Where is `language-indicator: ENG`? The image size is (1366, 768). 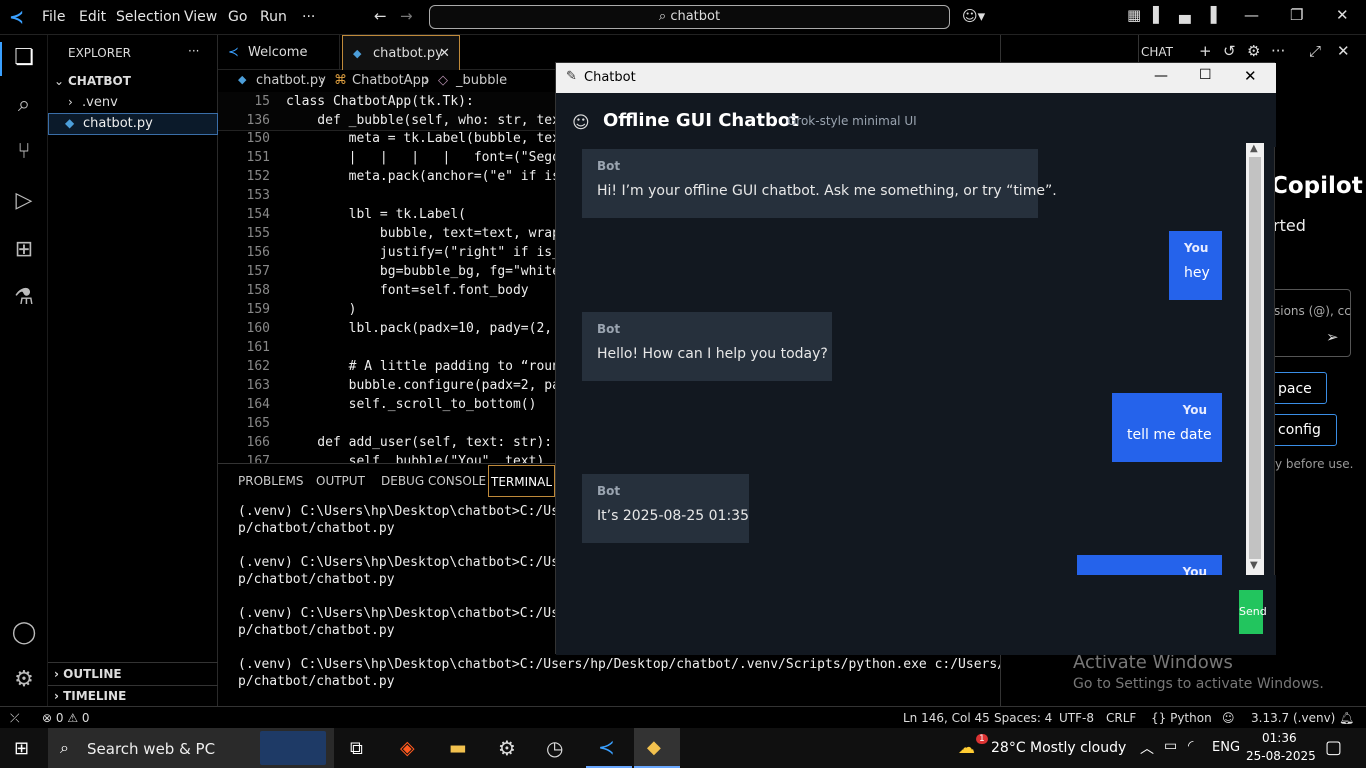 language-indicator: ENG is located at coordinates (1226, 747).